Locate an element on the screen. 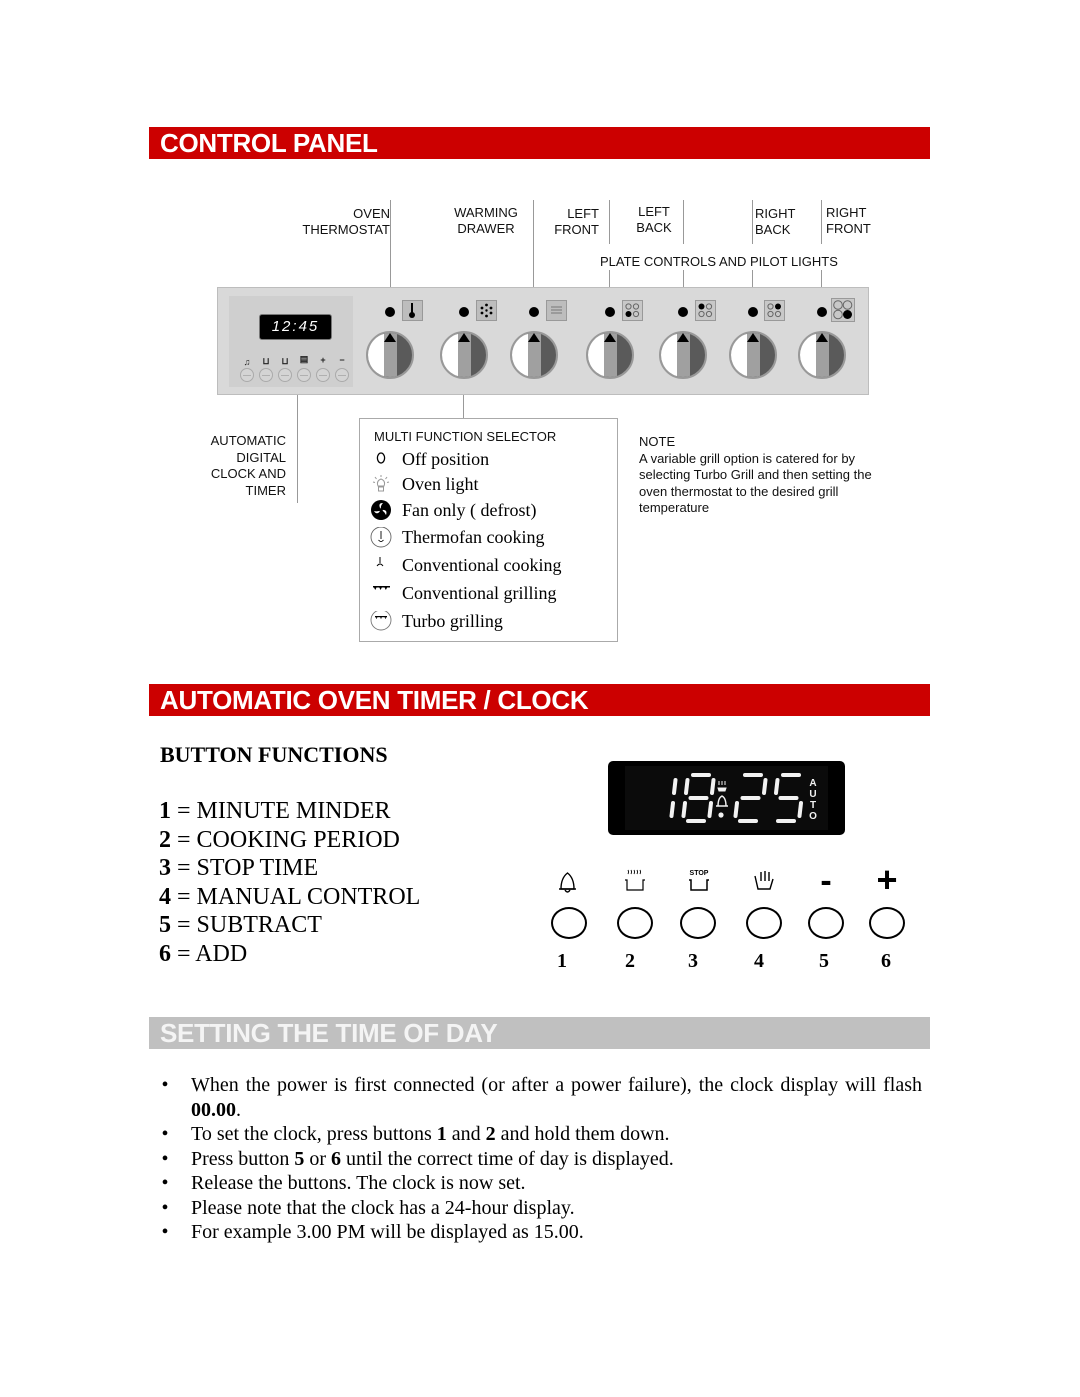 The width and height of the screenshot is (1080, 1397). label-automatic-digital-clock: AUTOMATIC DIGITAL CLOCK AND TIMER is located at coordinates (238, 466).